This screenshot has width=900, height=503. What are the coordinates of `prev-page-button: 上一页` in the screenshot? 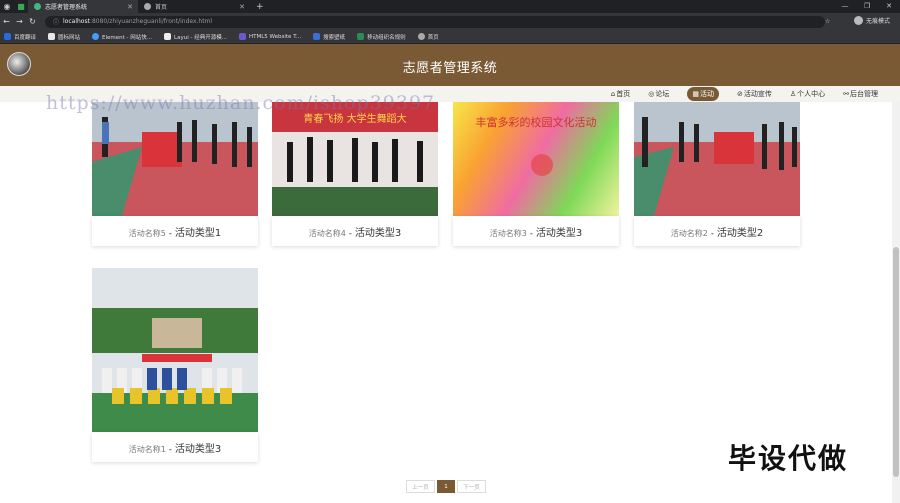 It's located at (420, 486).